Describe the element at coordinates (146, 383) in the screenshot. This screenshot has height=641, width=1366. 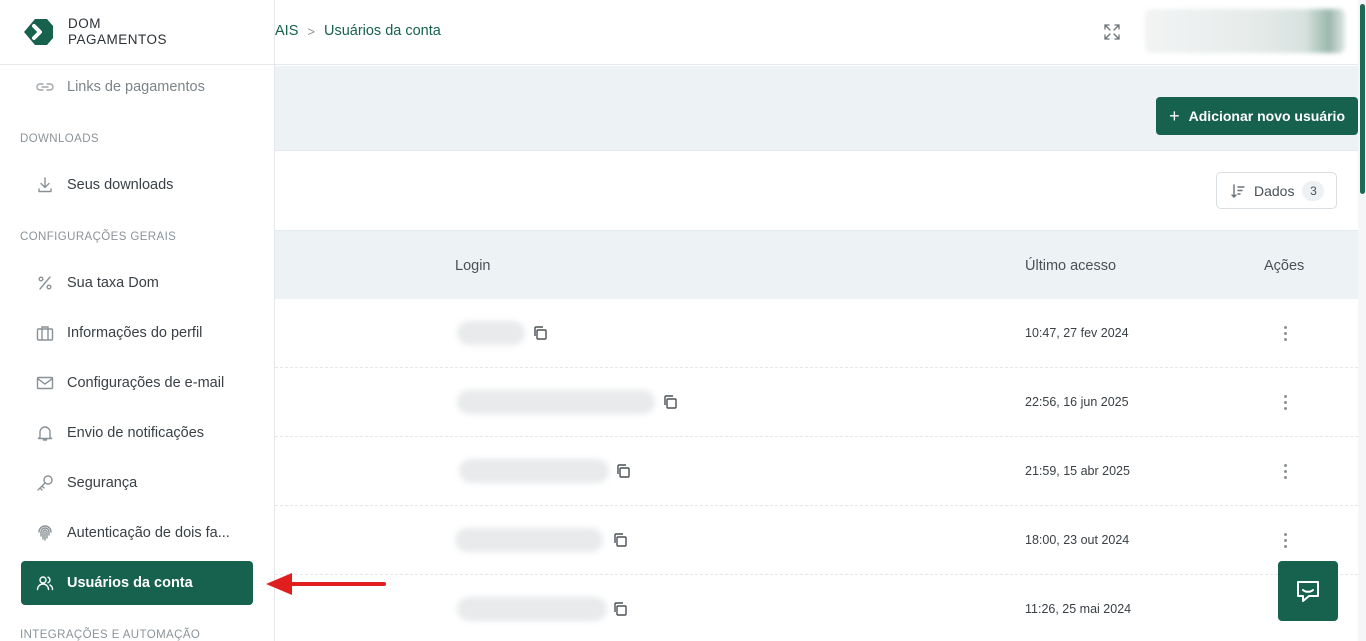
I see `sidebar-item-label: Configurações de e-mail` at that location.